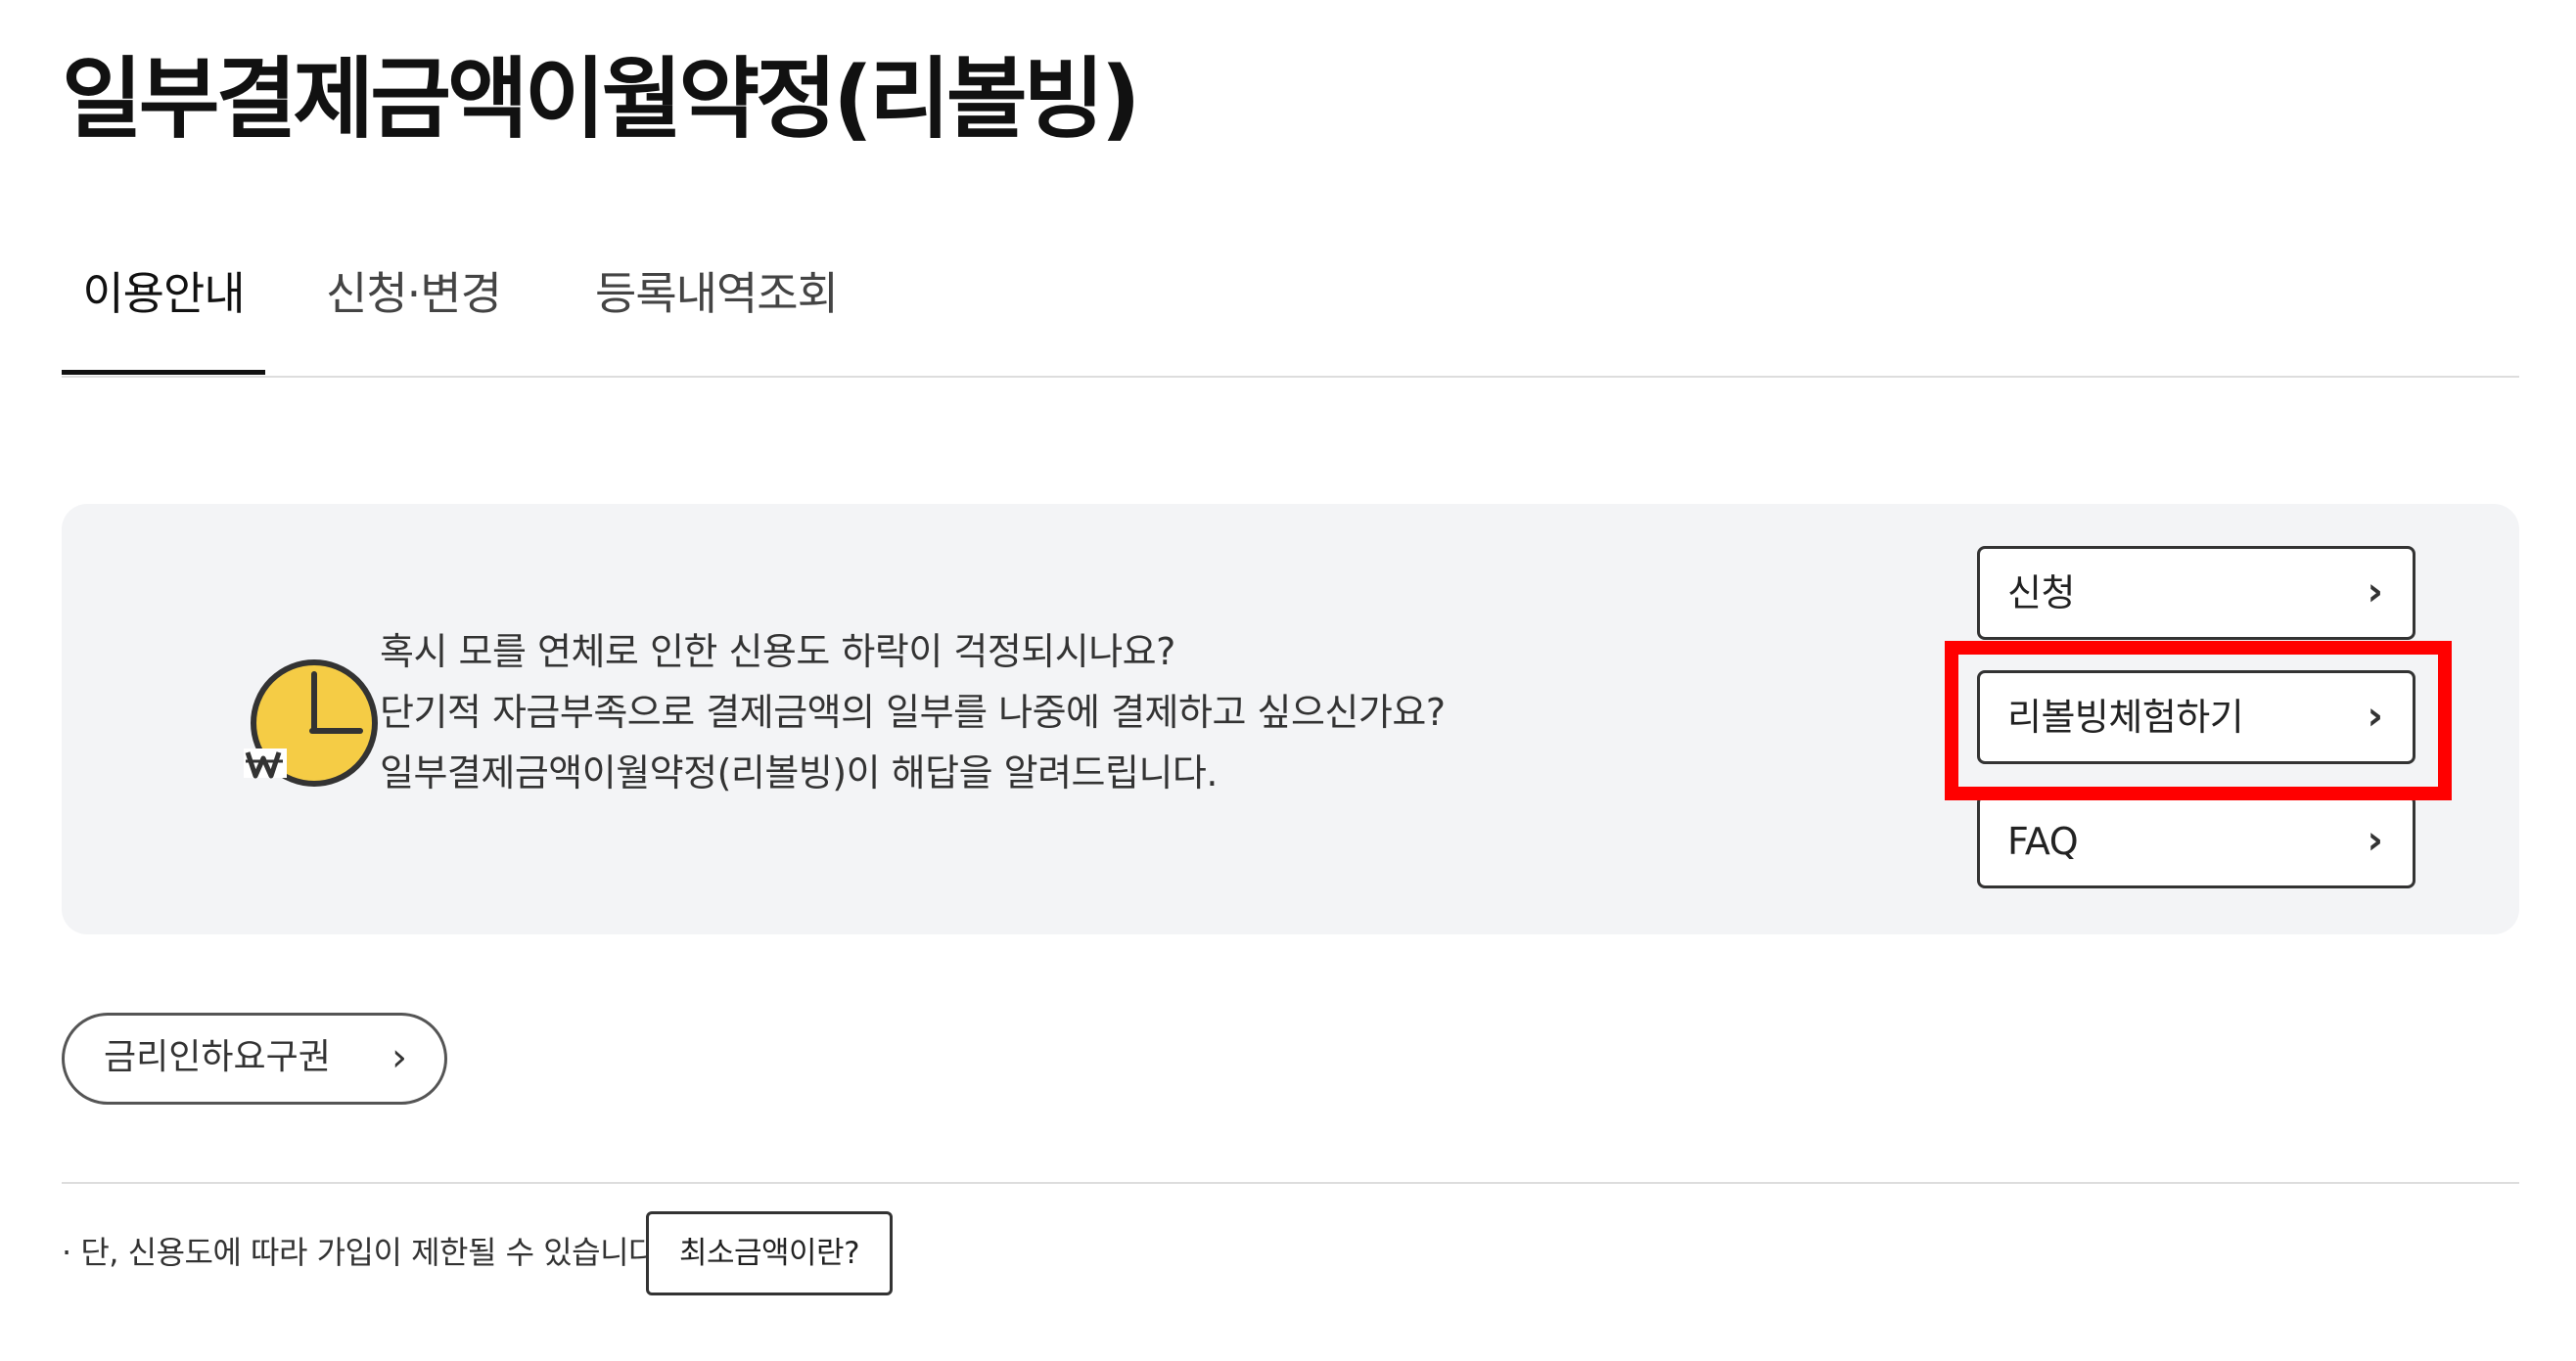 Image resolution: width=2576 pixels, height=1361 pixels. What do you see at coordinates (799, 773) in the screenshot?
I see `info-line: 일부결제금액이월약정(리볼빙)이 해답을 알려드립니다.` at bounding box center [799, 773].